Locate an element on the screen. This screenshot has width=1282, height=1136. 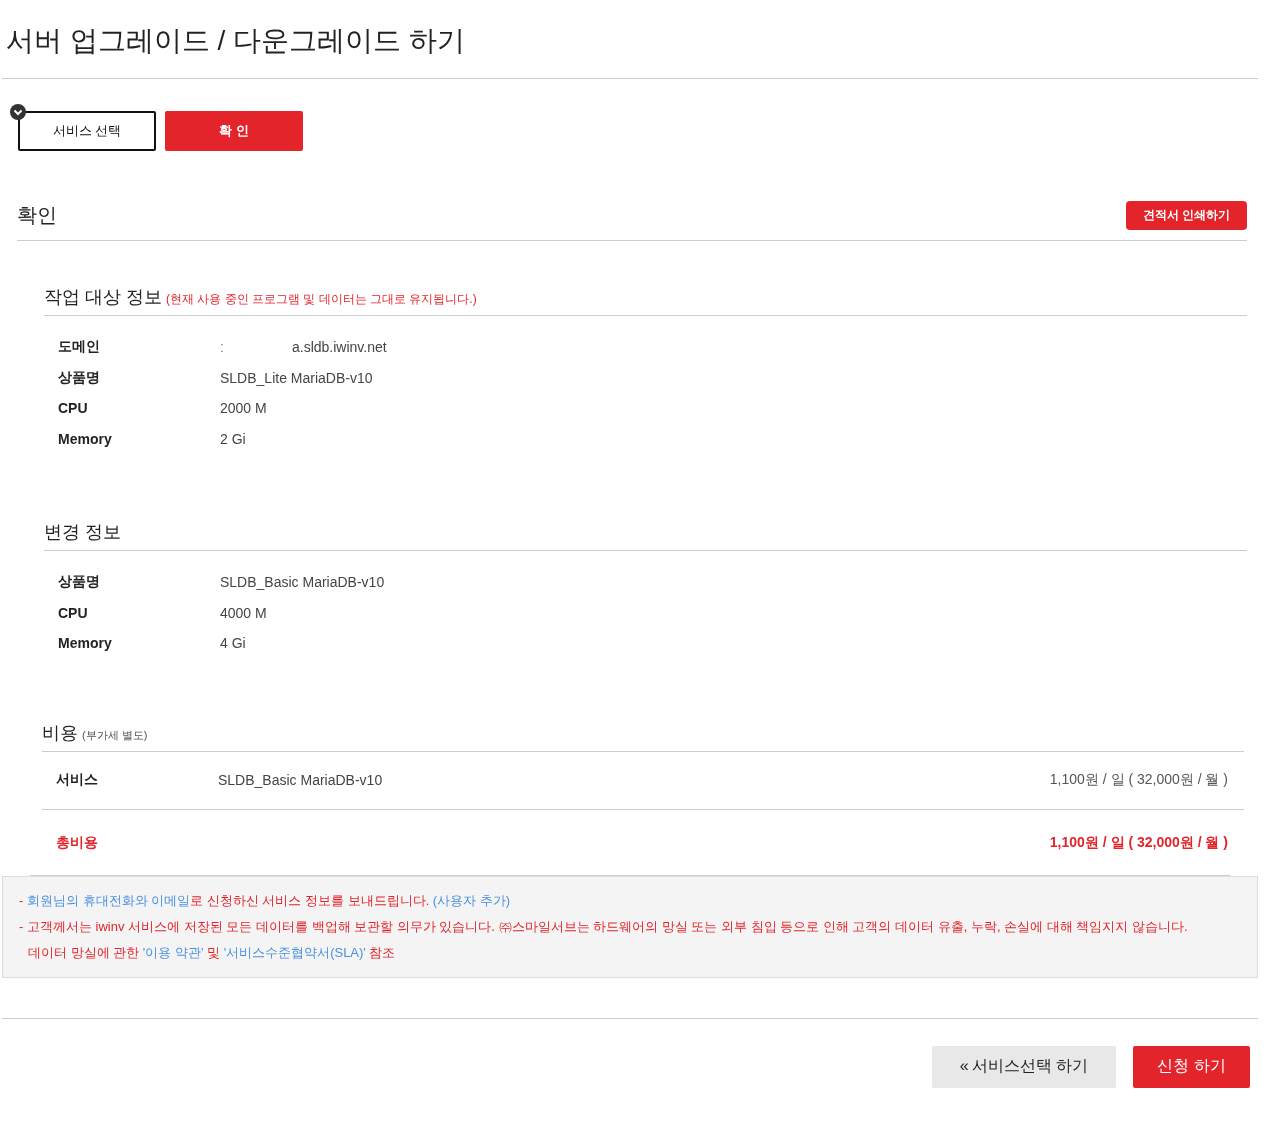
cost-label: 서비스 is located at coordinates (77, 780).